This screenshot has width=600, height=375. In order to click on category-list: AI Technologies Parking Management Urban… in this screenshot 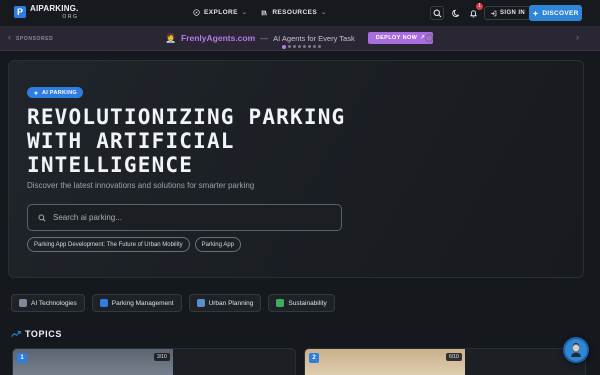, I will do `click(173, 303)`.